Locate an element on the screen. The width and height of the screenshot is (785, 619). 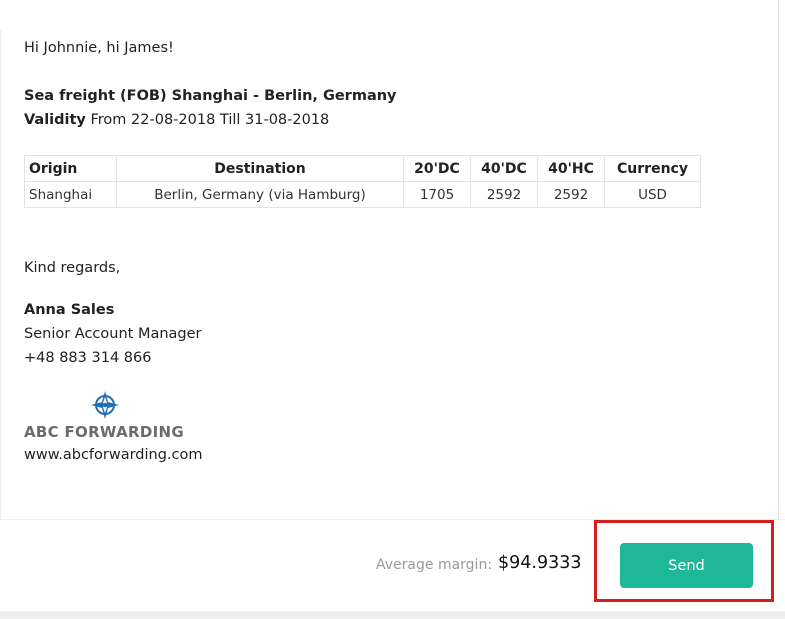
cell-origin: Shanghai is located at coordinates (70, 194).